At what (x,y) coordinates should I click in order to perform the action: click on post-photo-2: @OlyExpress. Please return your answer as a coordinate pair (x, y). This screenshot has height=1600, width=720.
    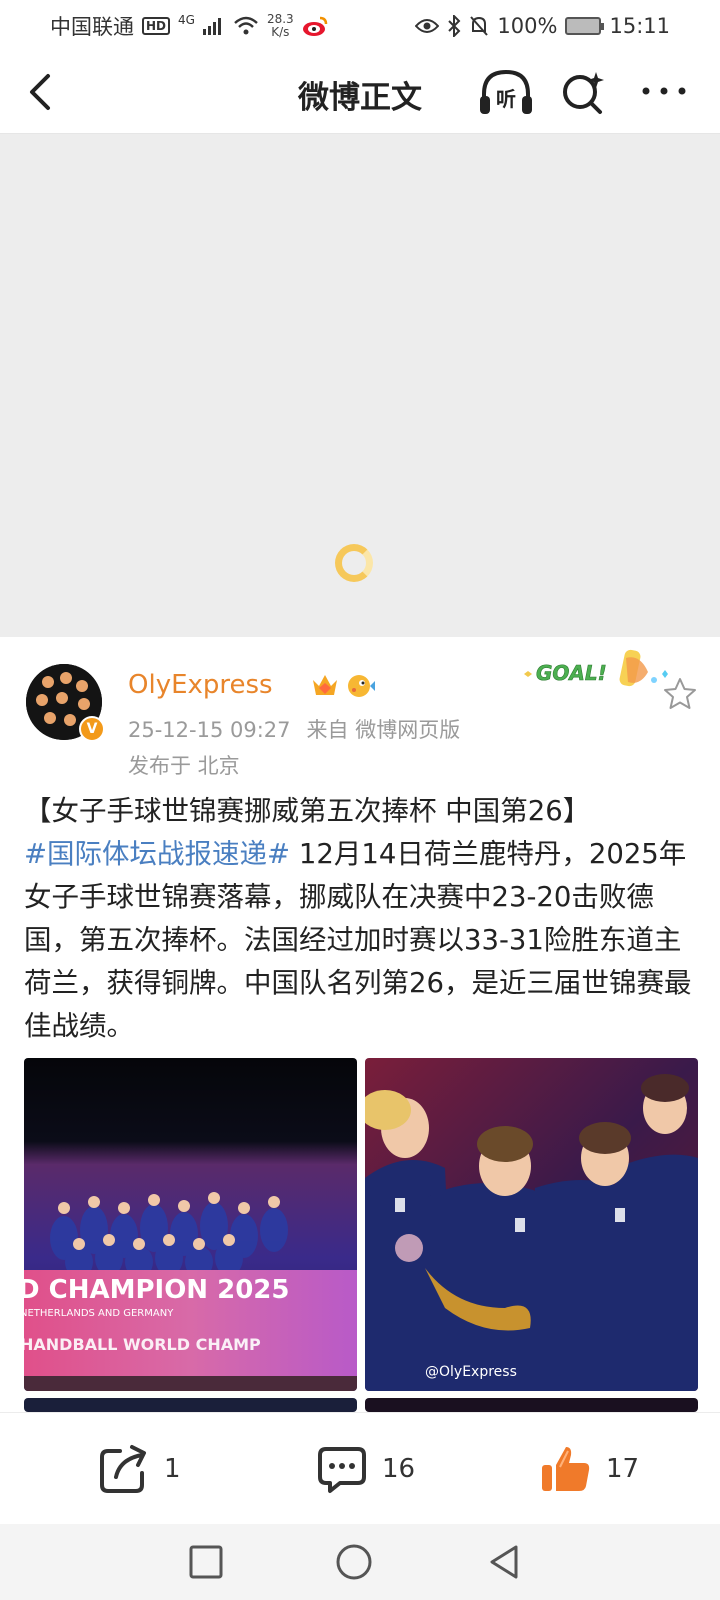
    Looking at the image, I should click on (531, 1224).